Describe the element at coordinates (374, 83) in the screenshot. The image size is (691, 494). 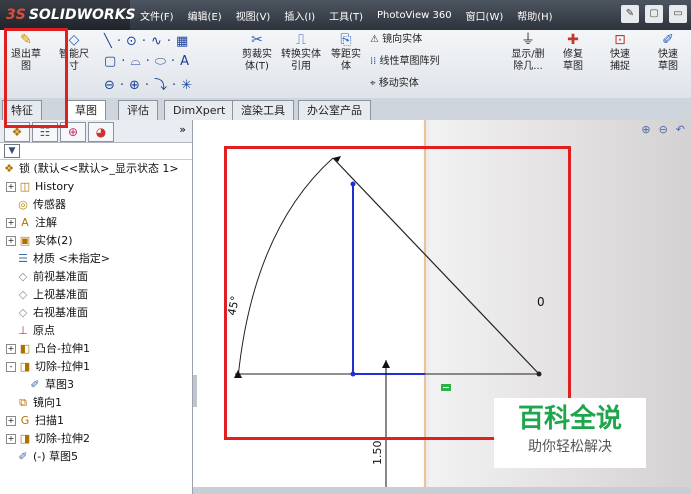
I see `move-icon: ⌖` at that location.